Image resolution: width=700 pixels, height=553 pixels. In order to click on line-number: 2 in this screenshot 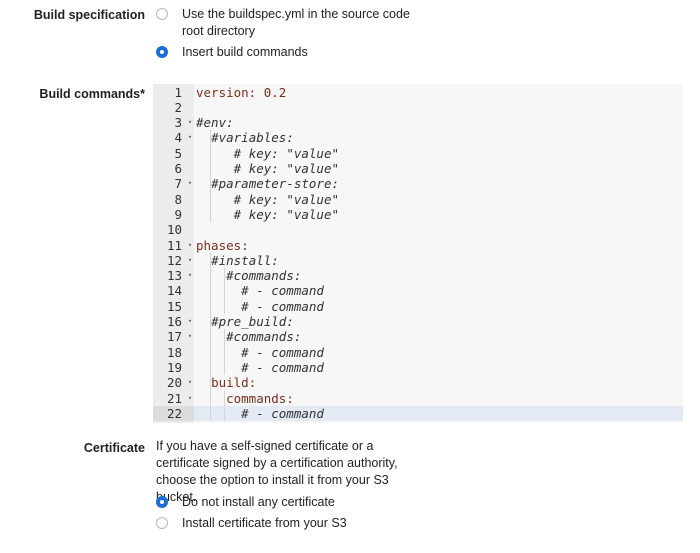, I will do `click(178, 107)`.